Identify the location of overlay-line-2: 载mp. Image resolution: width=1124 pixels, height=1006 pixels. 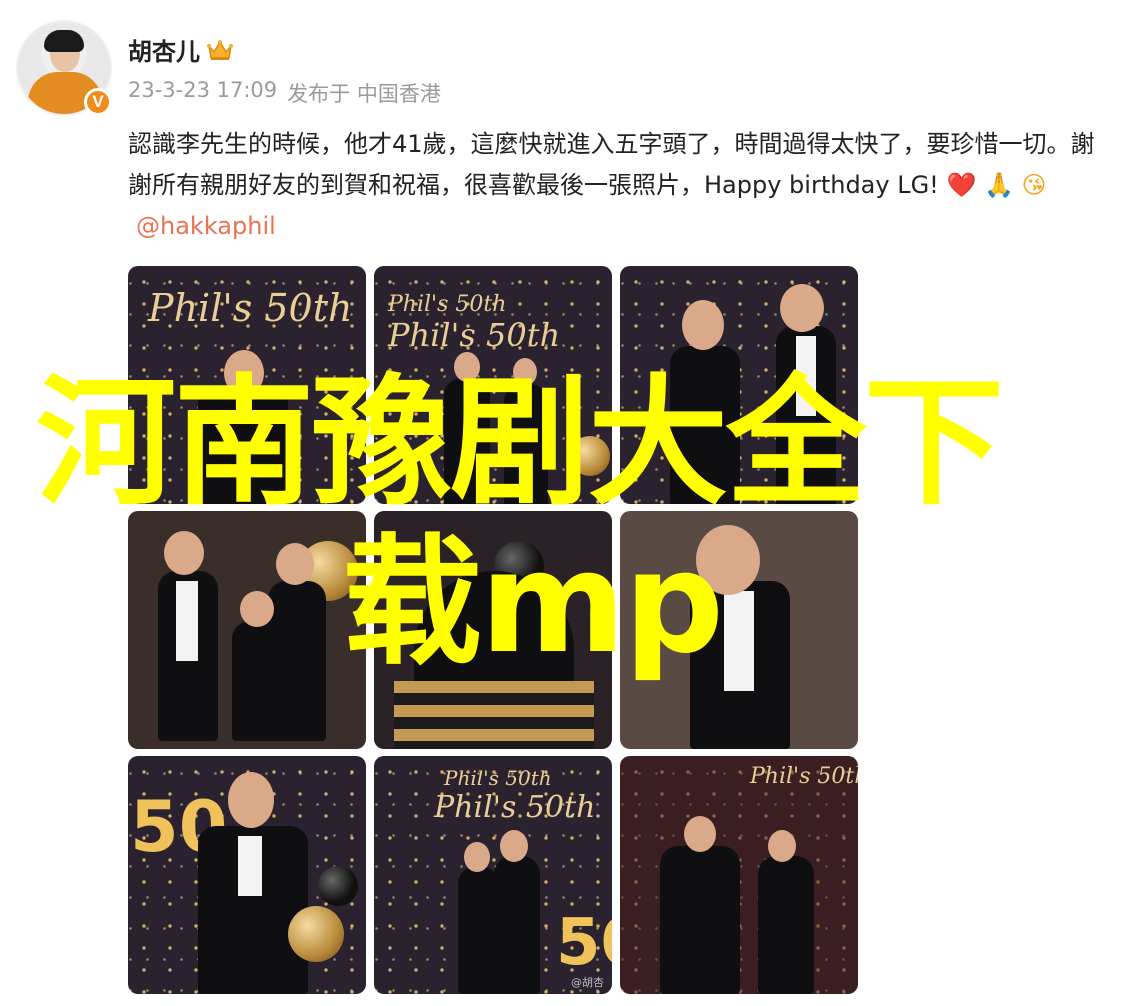
(533, 603).